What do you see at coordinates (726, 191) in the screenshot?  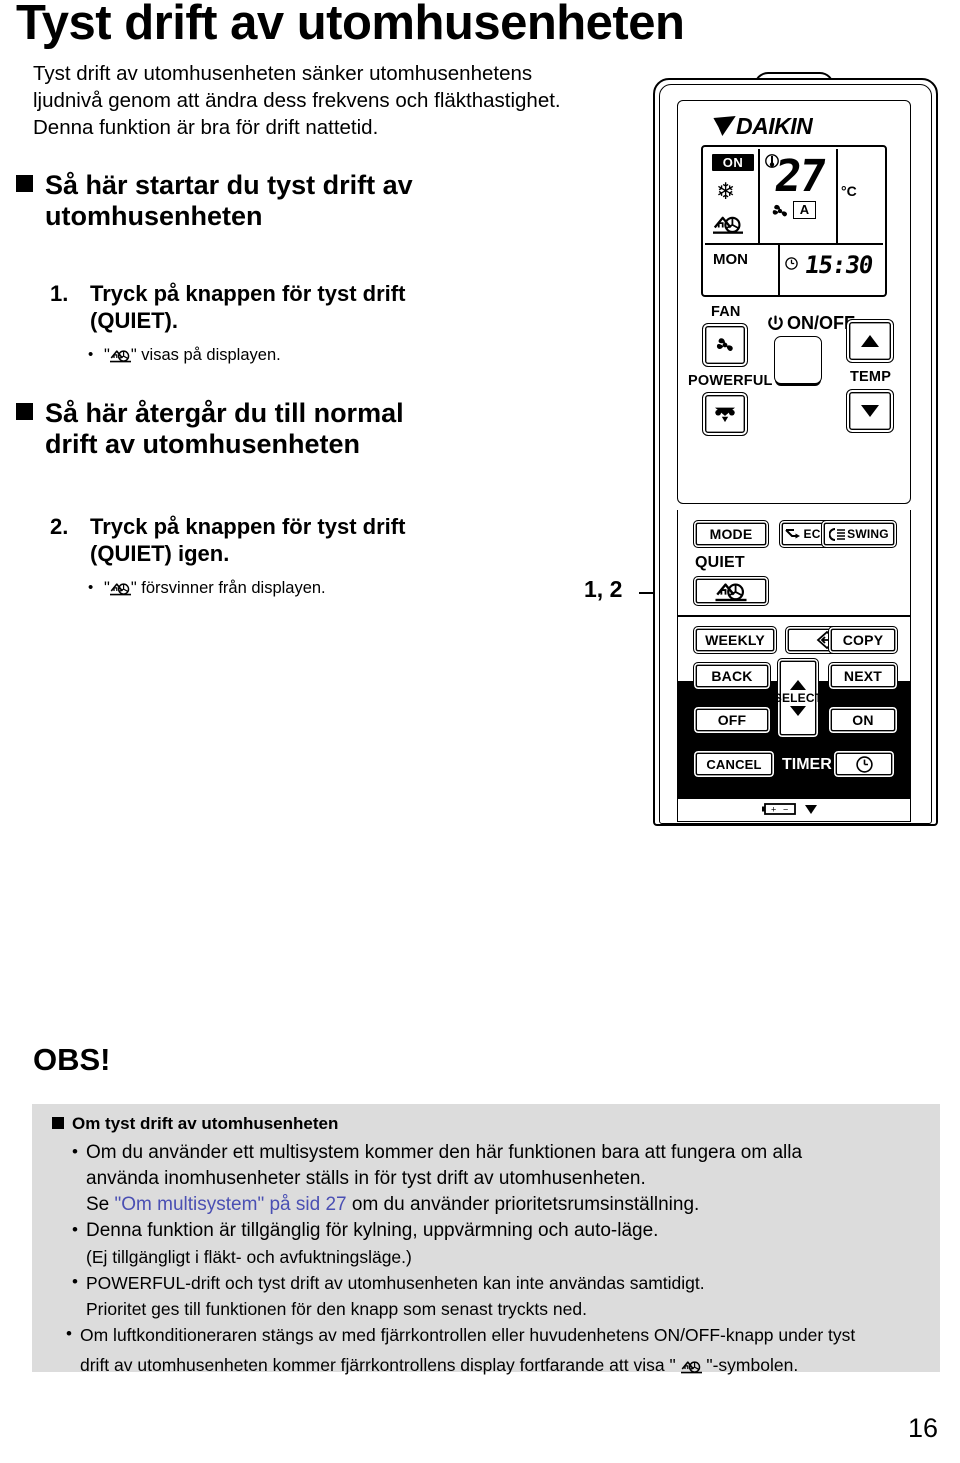 I see `snowflake-icon: ❄` at bounding box center [726, 191].